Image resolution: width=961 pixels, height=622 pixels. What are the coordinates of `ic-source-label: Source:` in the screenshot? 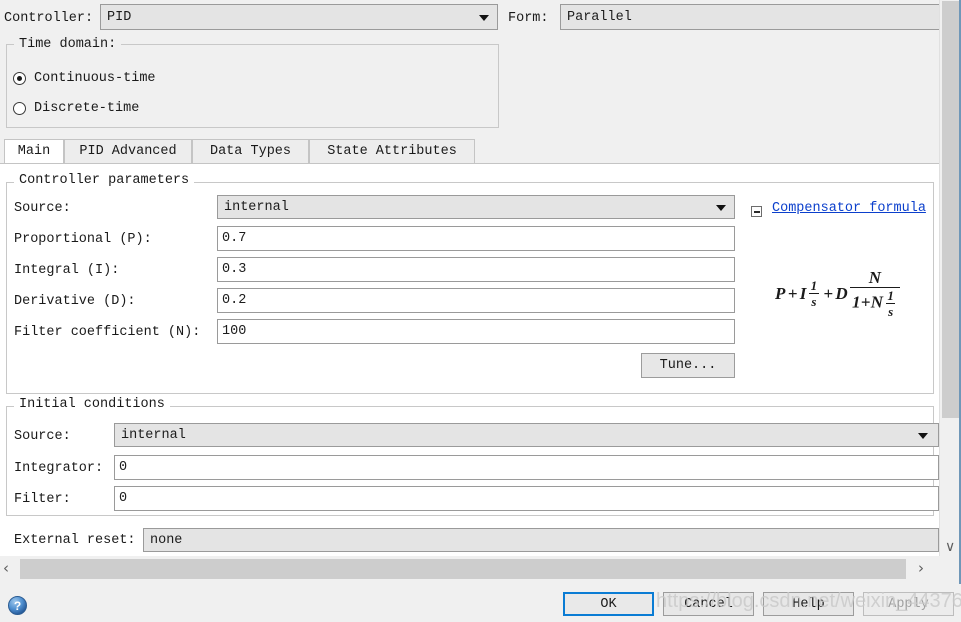 It's located at (42, 436).